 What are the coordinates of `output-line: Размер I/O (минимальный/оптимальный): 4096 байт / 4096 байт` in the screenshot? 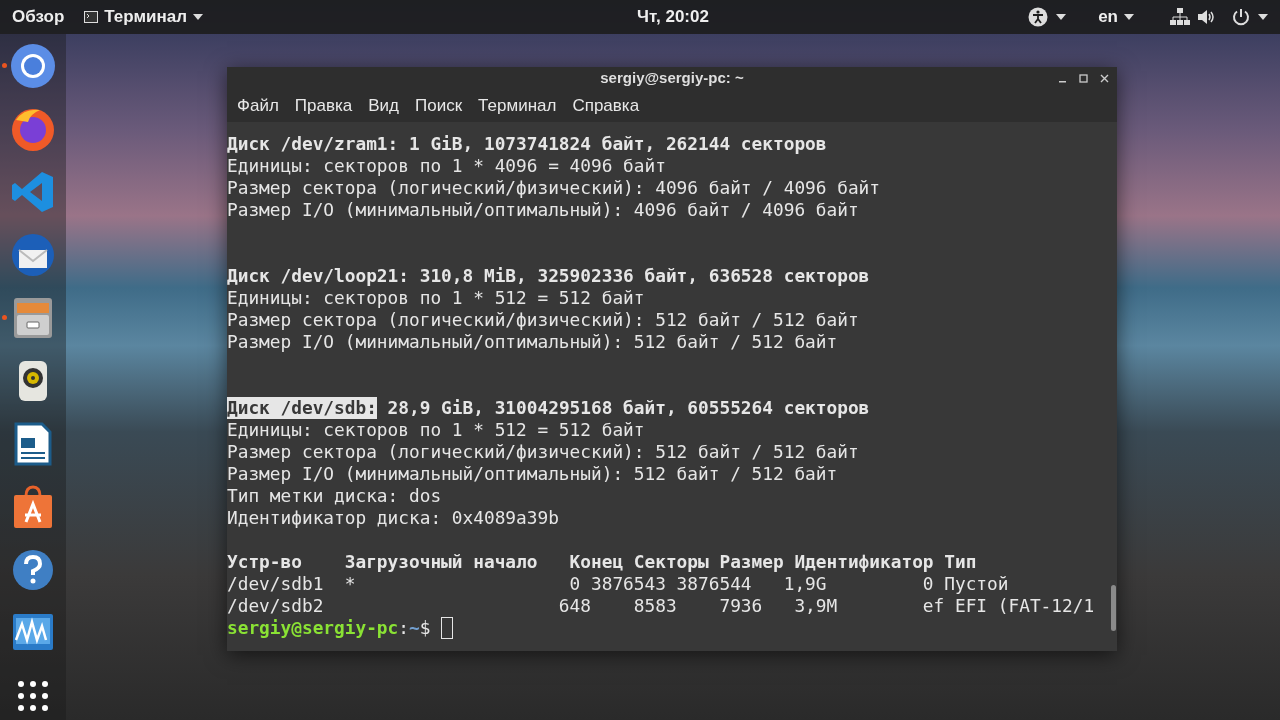 It's located at (543, 210).